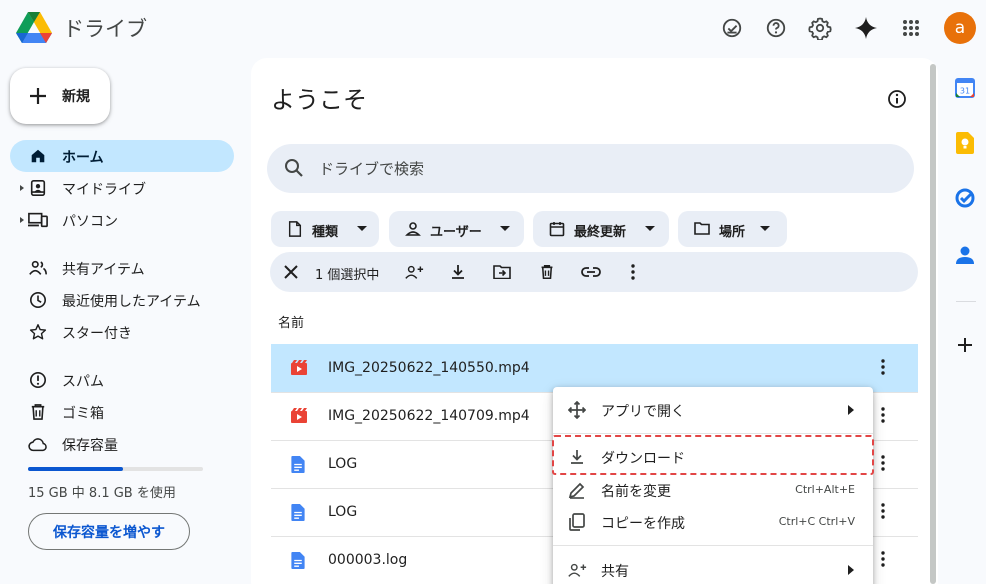 The height and width of the screenshot is (584, 986). What do you see at coordinates (851, 570) in the screenshot?
I see `submenu-arrow-icon` at bounding box center [851, 570].